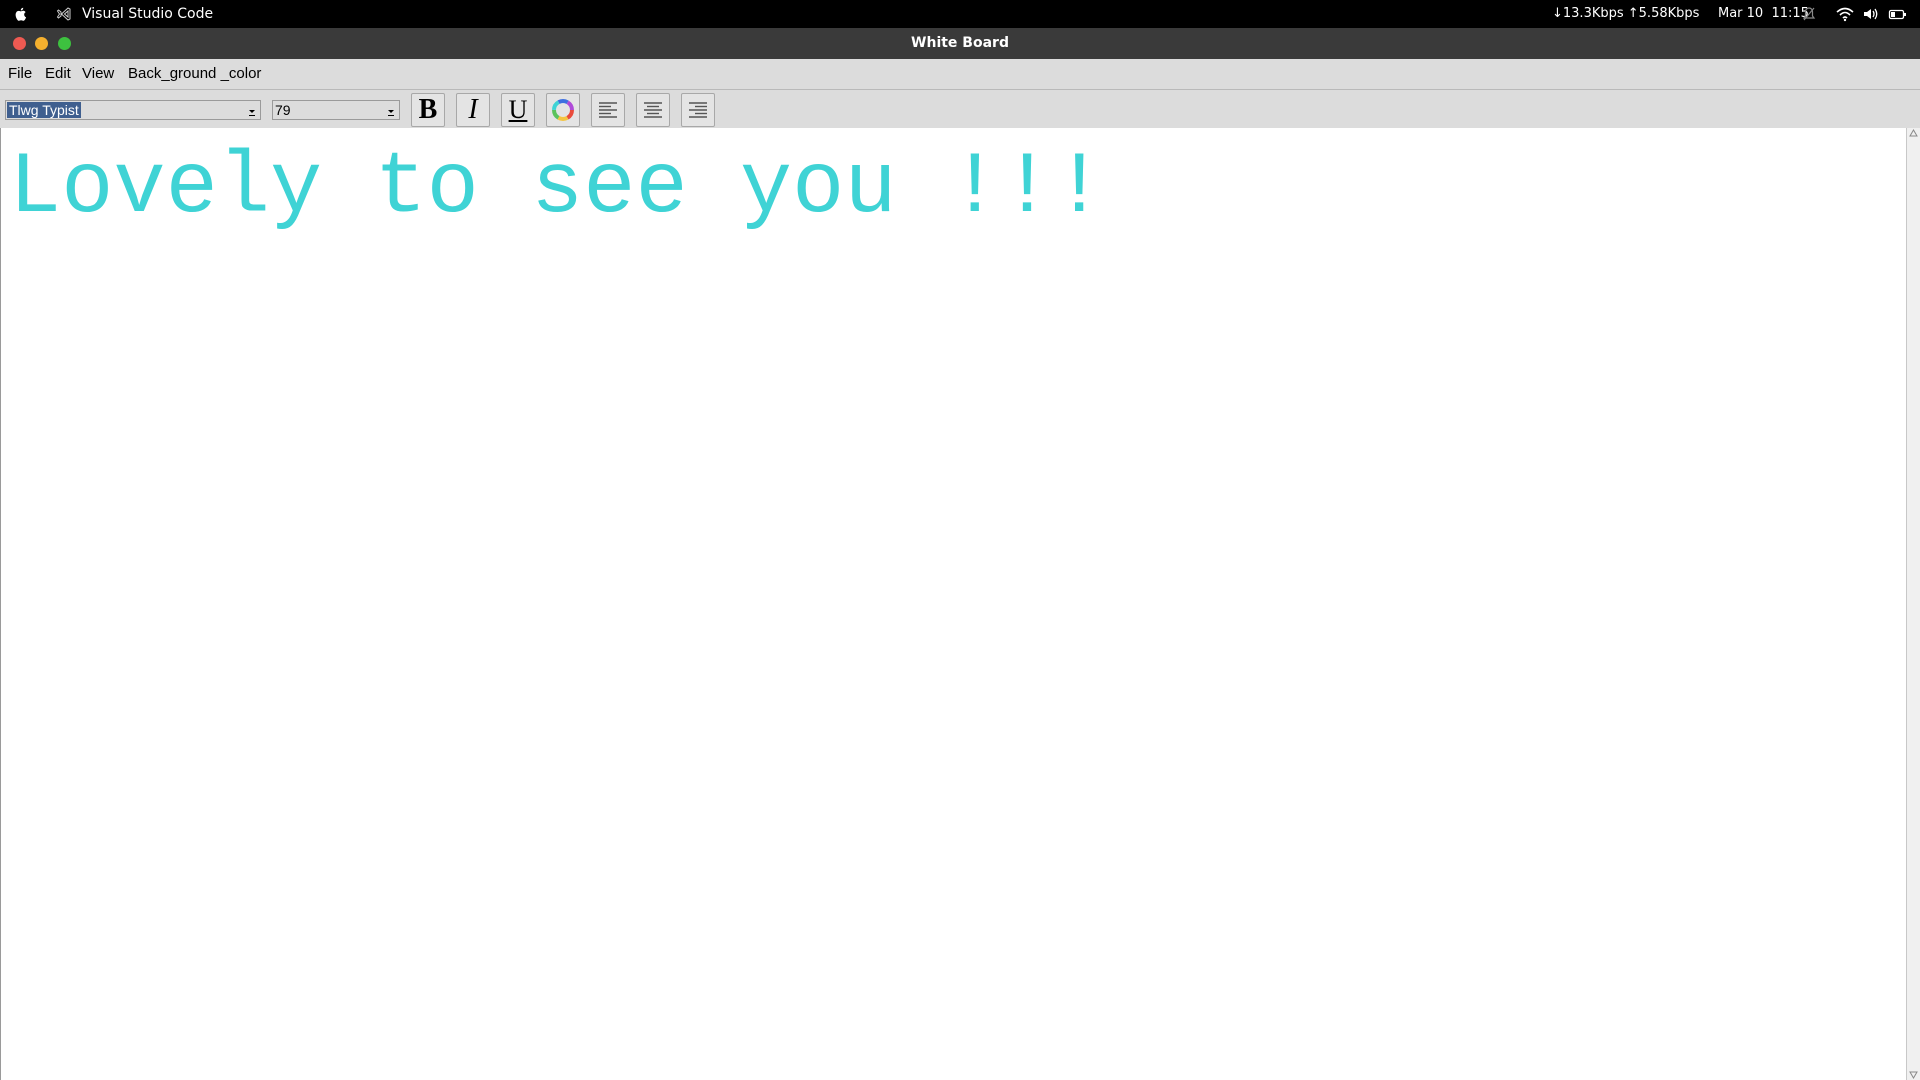 The image size is (1920, 1080). What do you see at coordinates (58, 73) in the screenshot?
I see `menu-edit: Edit` at bounding box center [58, 73].